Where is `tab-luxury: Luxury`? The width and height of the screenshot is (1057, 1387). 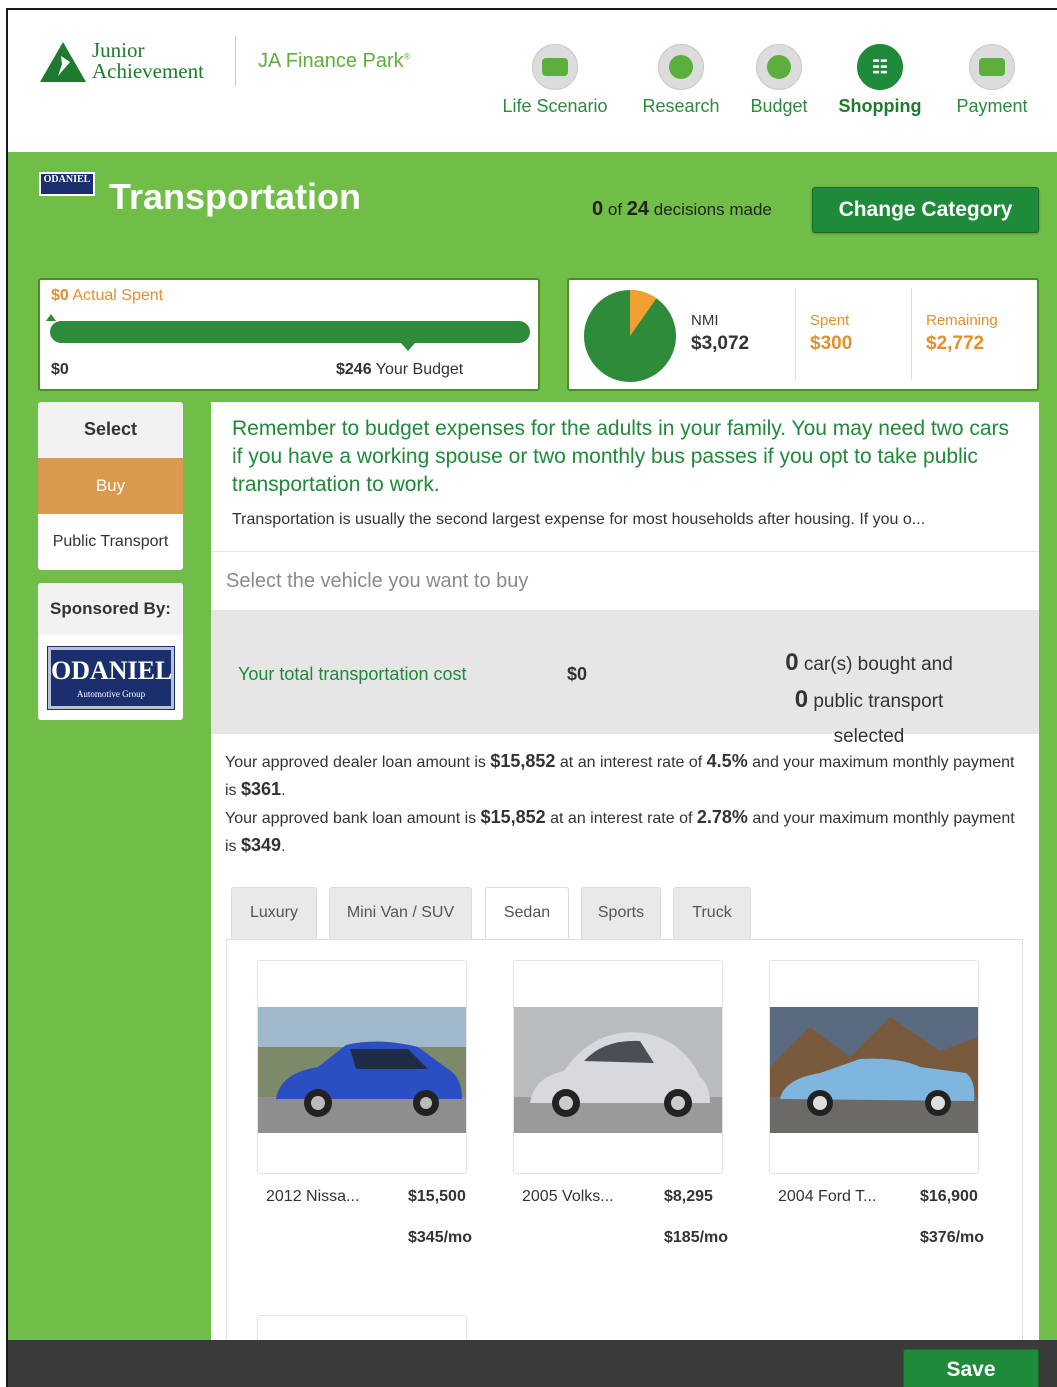 tab-luxury: Luxury is located at coordinates (274, 913).